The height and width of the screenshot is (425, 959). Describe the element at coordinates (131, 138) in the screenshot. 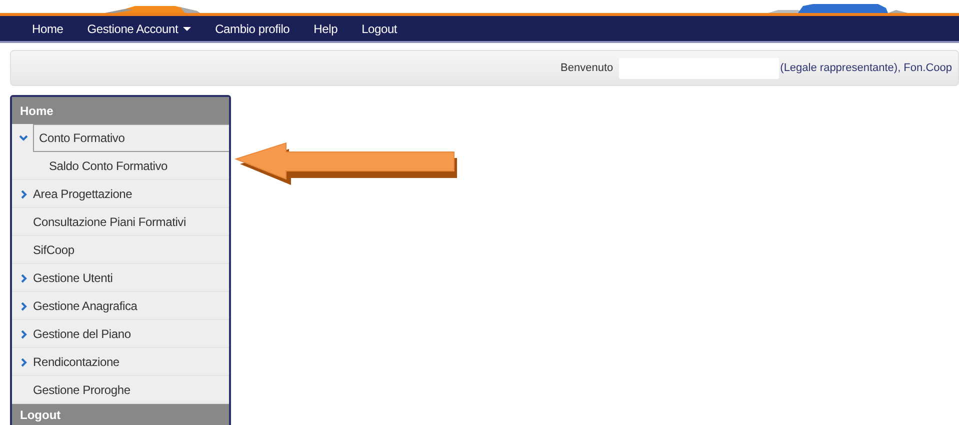

I see `sidebar-item: Conto Formativo` at that location.